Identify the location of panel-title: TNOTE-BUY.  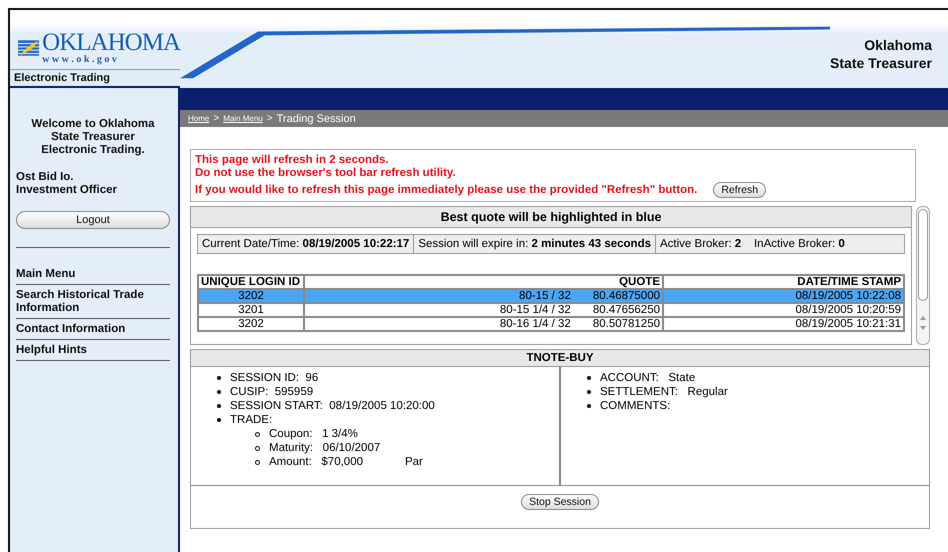
(560, 358).